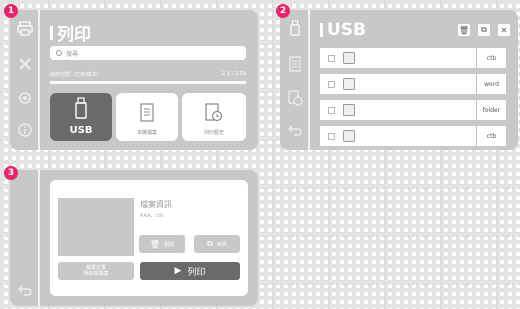  What do you see at coordinates (59, 53) in the screenshot?
I see `search-icon` at bounding box center [59, 53].